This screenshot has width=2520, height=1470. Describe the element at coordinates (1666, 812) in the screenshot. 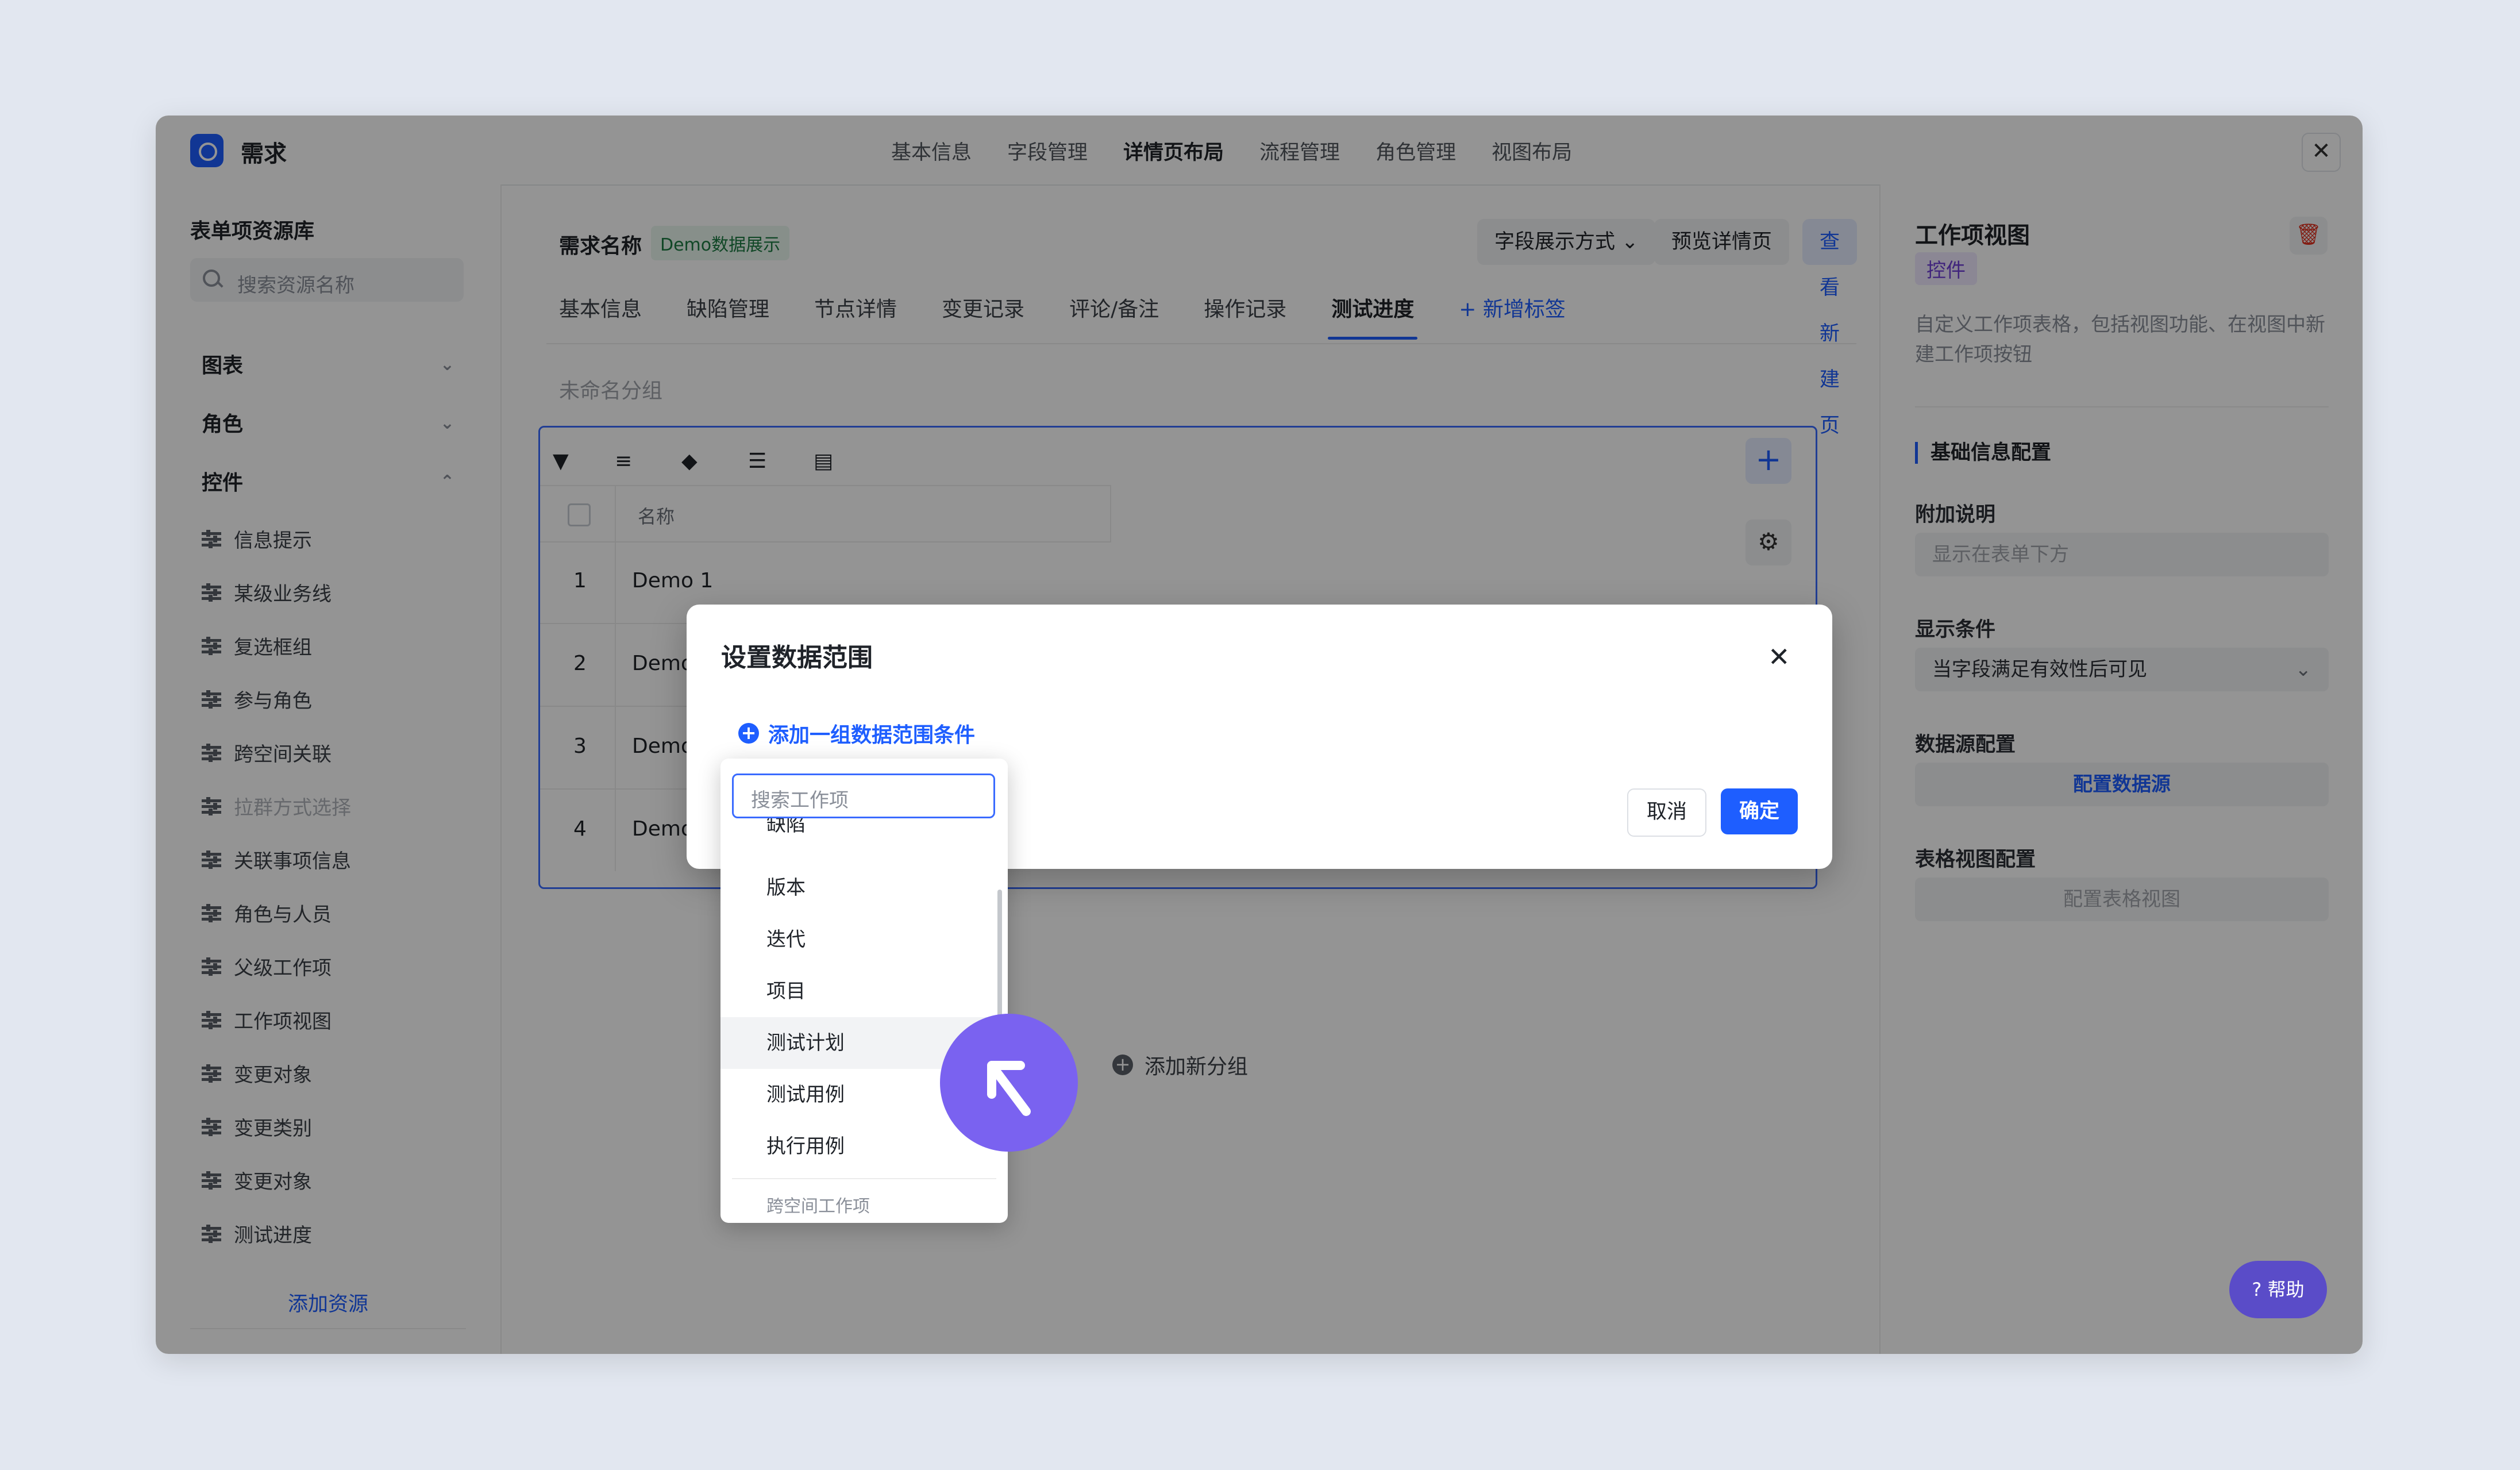

I see `cancel-button: 取消` at that location.